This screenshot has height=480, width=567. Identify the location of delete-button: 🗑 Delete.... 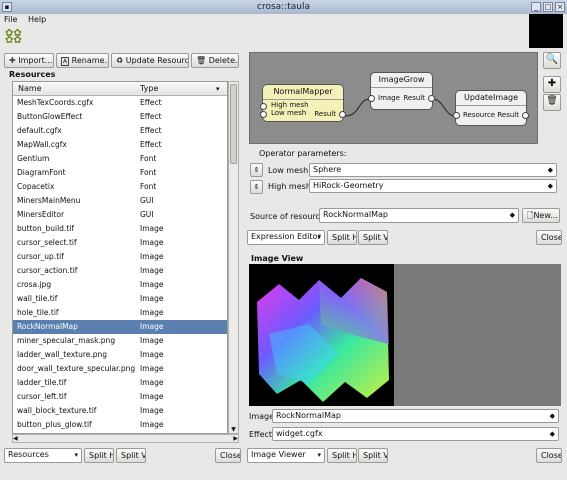
(215, 60).